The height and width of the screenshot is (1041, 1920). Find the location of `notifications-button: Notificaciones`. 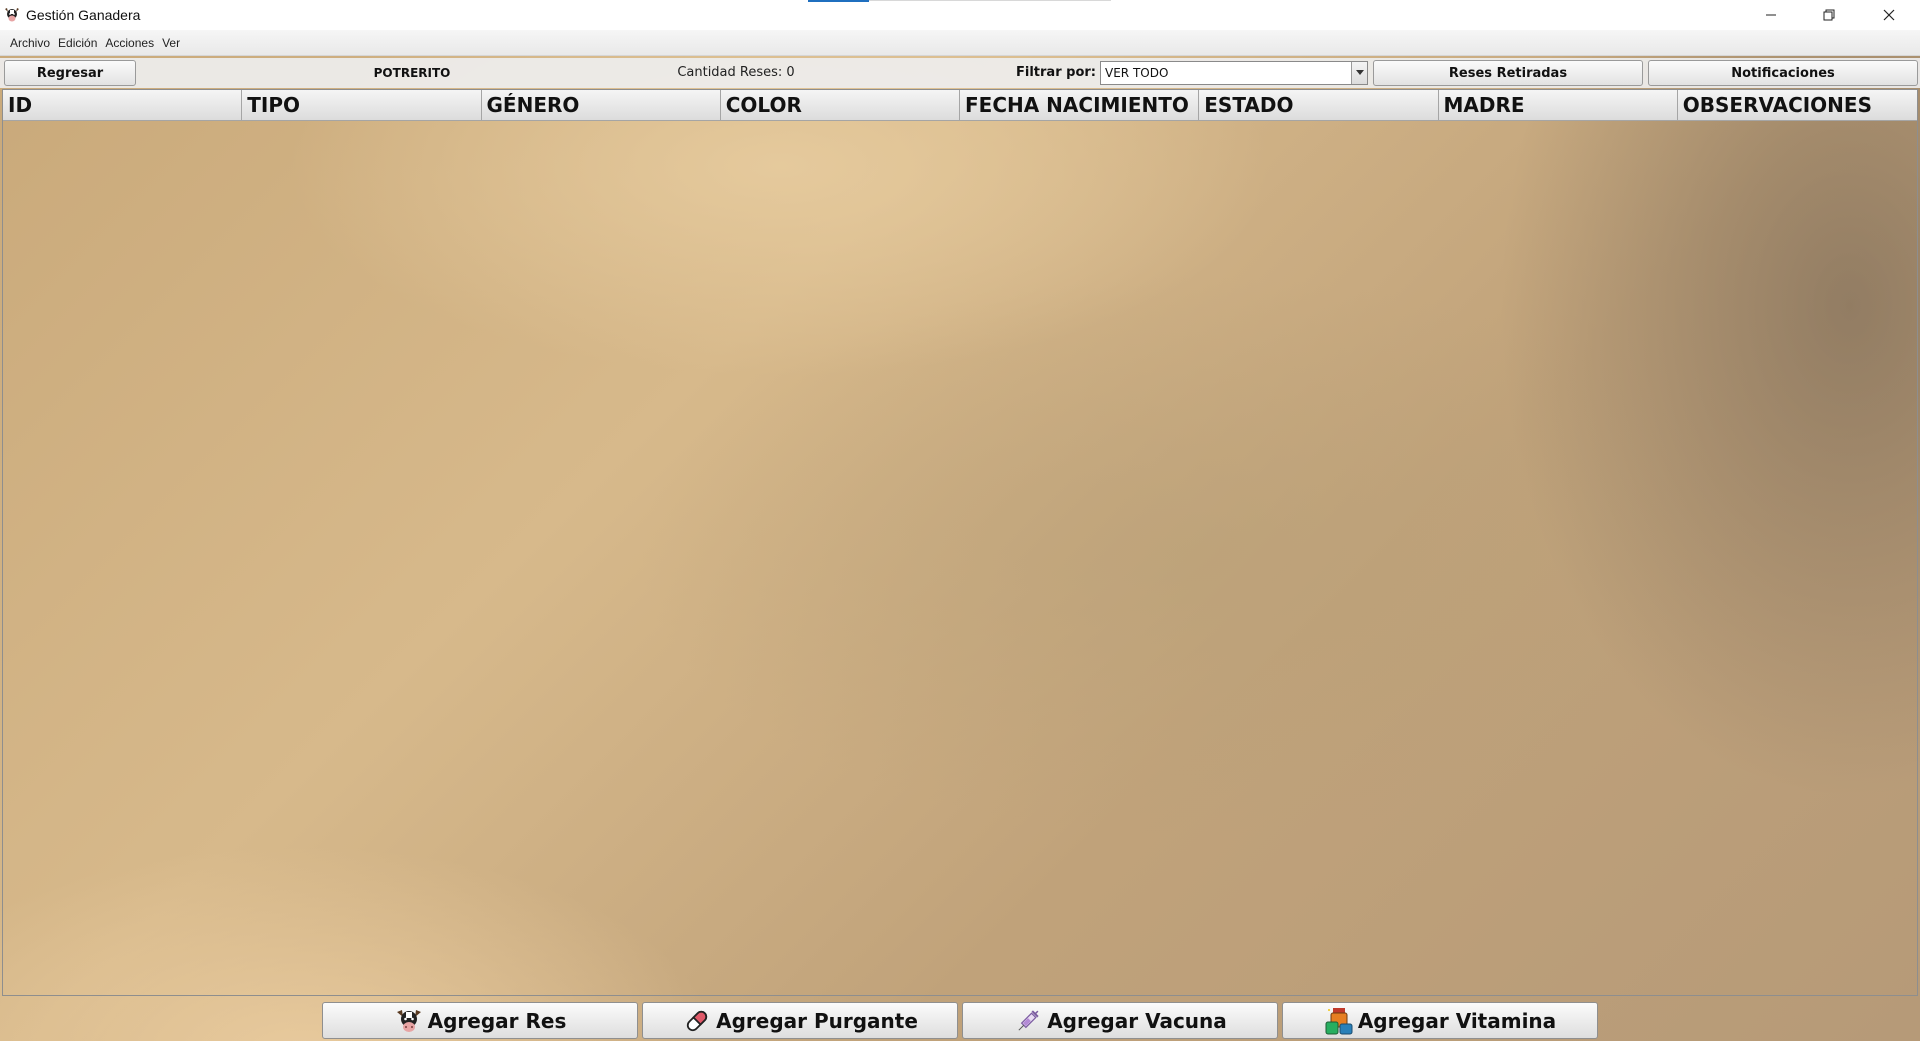

notifications-button: Notificaciones is located at coordinates (1783, 73).